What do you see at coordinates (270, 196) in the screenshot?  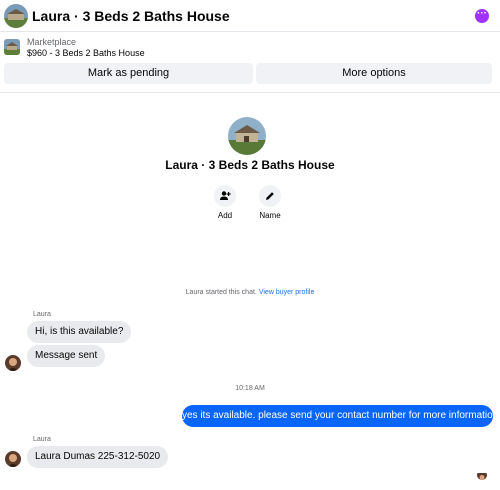 I see `pencil-icon` at bounding box center [270, 196].